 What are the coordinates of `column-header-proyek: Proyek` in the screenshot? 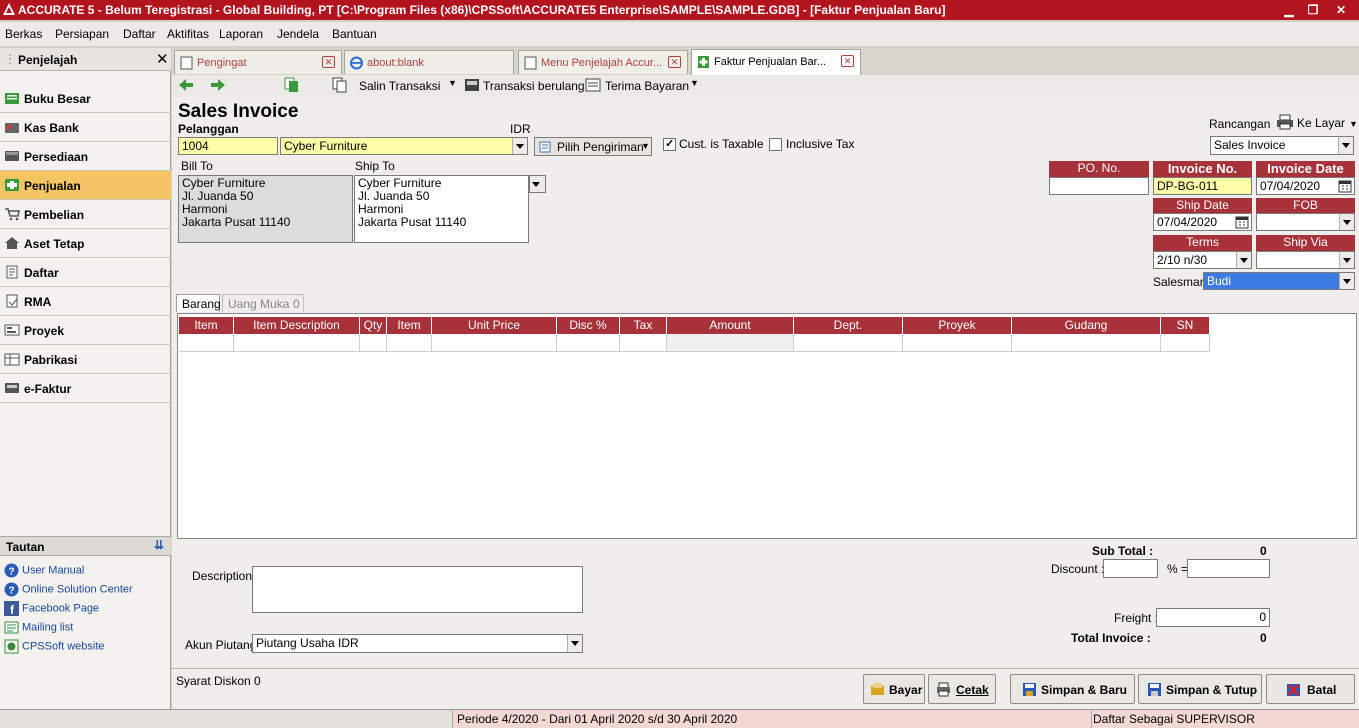 It's located at (957, 325).